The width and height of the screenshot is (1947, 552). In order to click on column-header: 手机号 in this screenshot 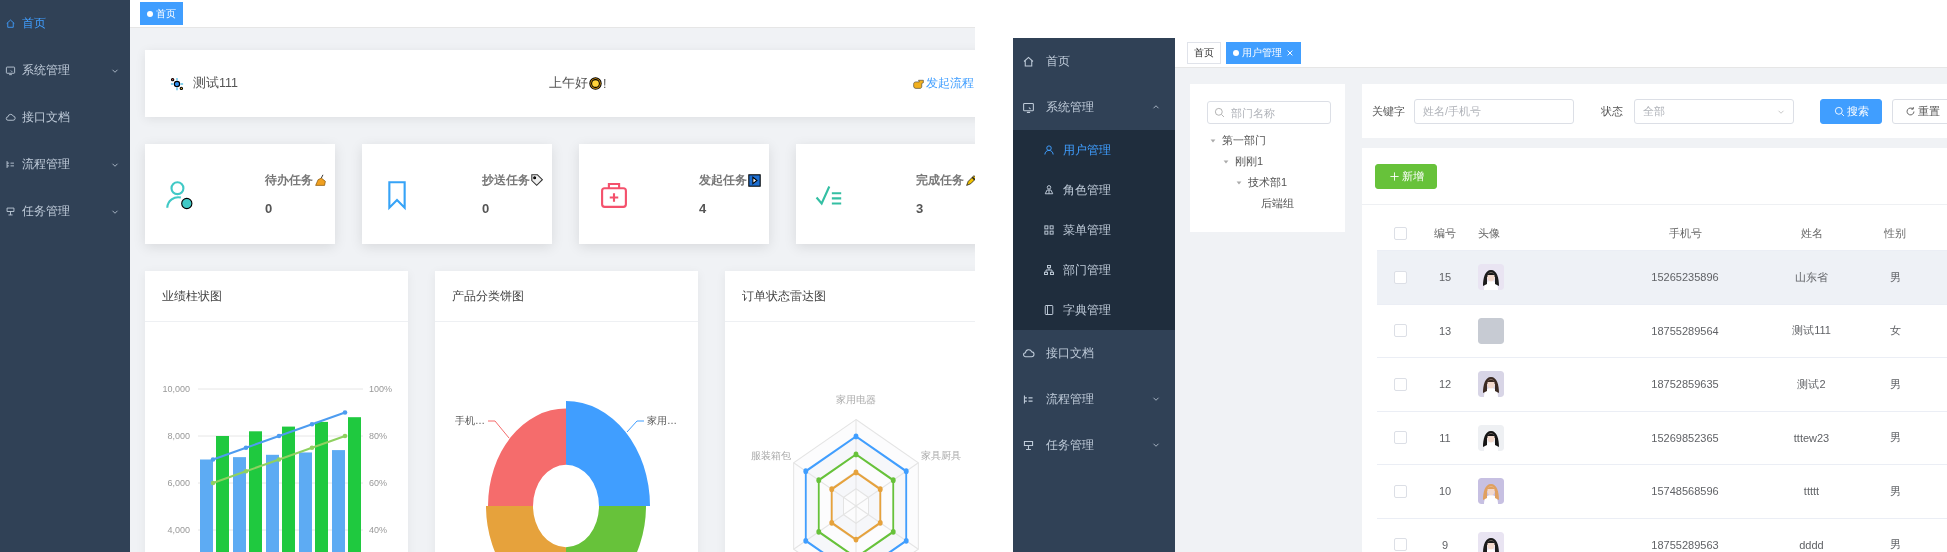, I will do `click(1685, 233)`.